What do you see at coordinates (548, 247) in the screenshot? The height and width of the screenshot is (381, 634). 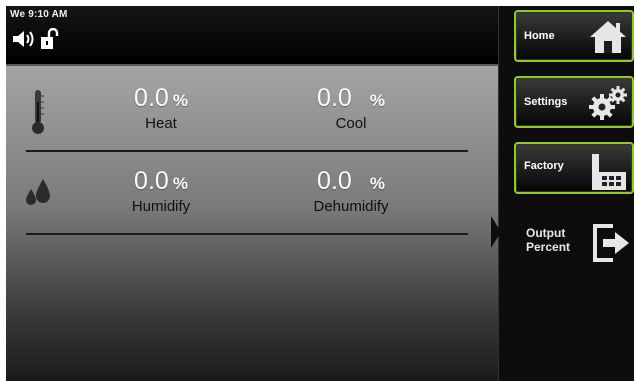 I see `percent-label: Percent` at bounding box center [548, 247].